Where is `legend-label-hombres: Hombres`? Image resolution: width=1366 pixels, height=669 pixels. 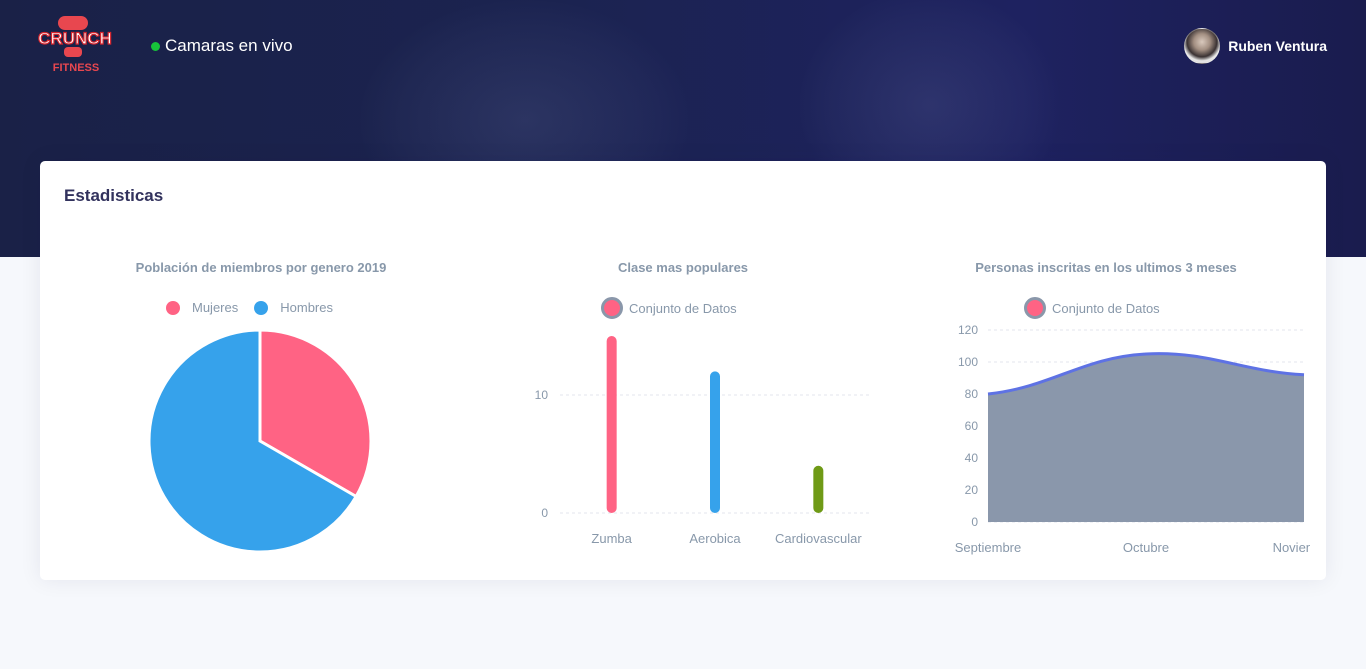 legend-label-hombres: Hombres is located at coordinates (306, 307).